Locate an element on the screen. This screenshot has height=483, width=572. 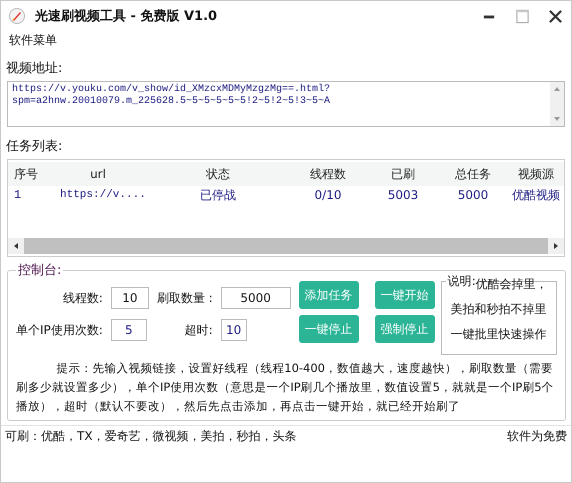
column-header: 序号 is located at coordinates (28, 174).